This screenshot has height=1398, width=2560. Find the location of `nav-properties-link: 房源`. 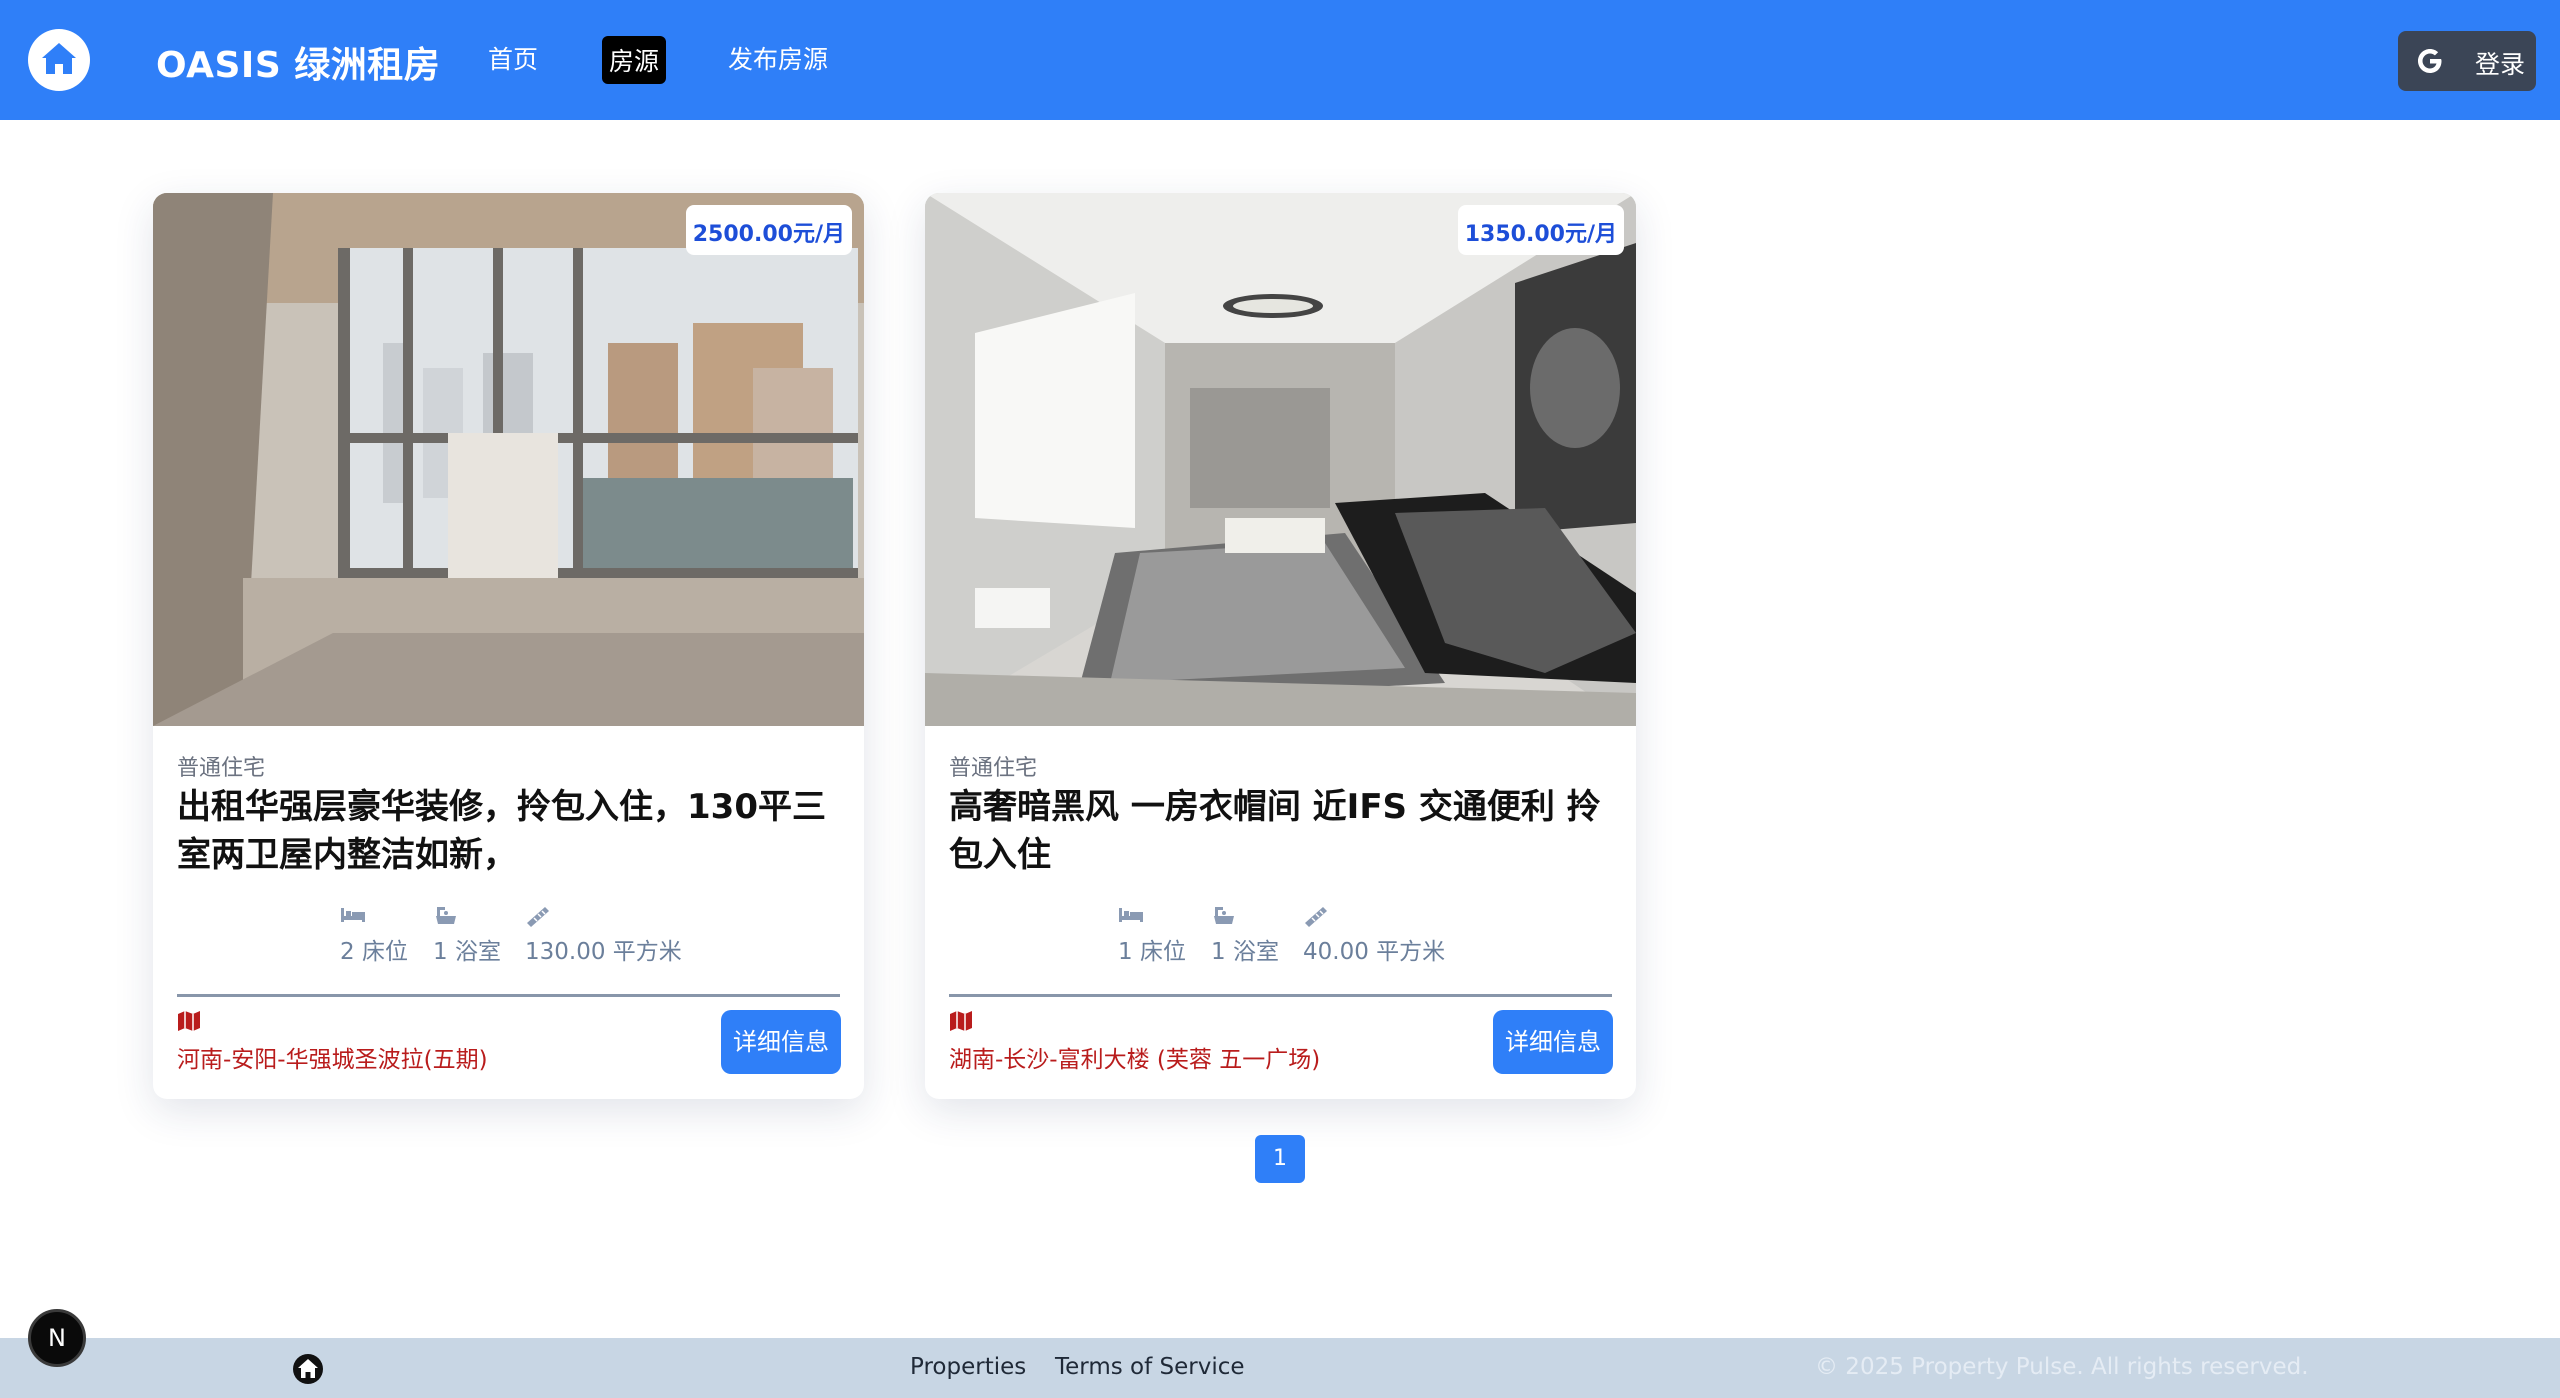

nav-properties-link: 房源 is located at coordinates (634, 60).